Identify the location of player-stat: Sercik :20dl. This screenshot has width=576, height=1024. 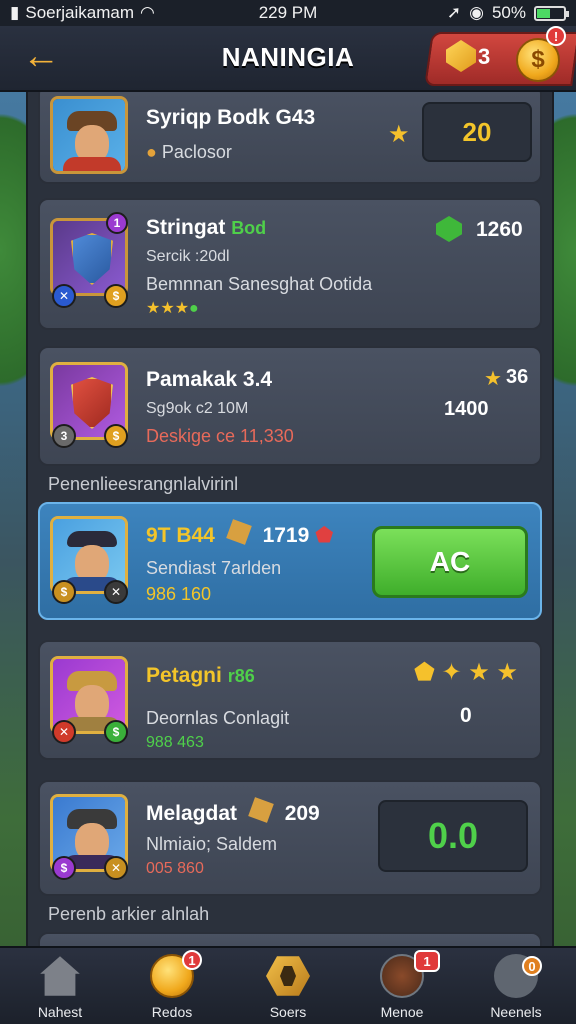
(188, 256).